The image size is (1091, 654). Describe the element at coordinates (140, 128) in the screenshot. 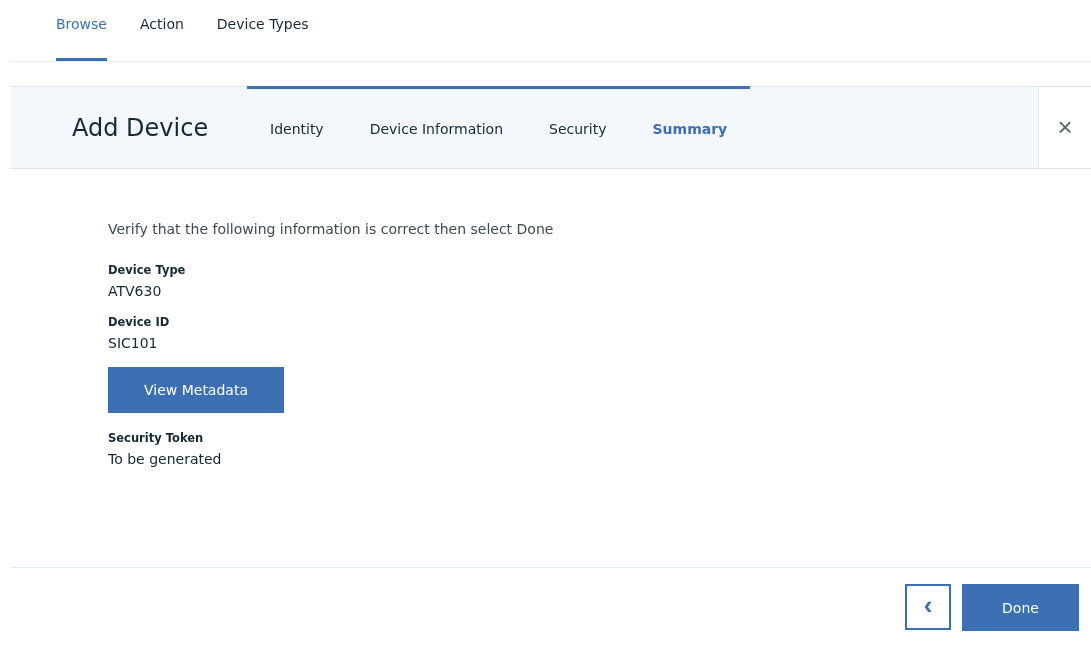

I see `dialog-title: Add Device` at that location.